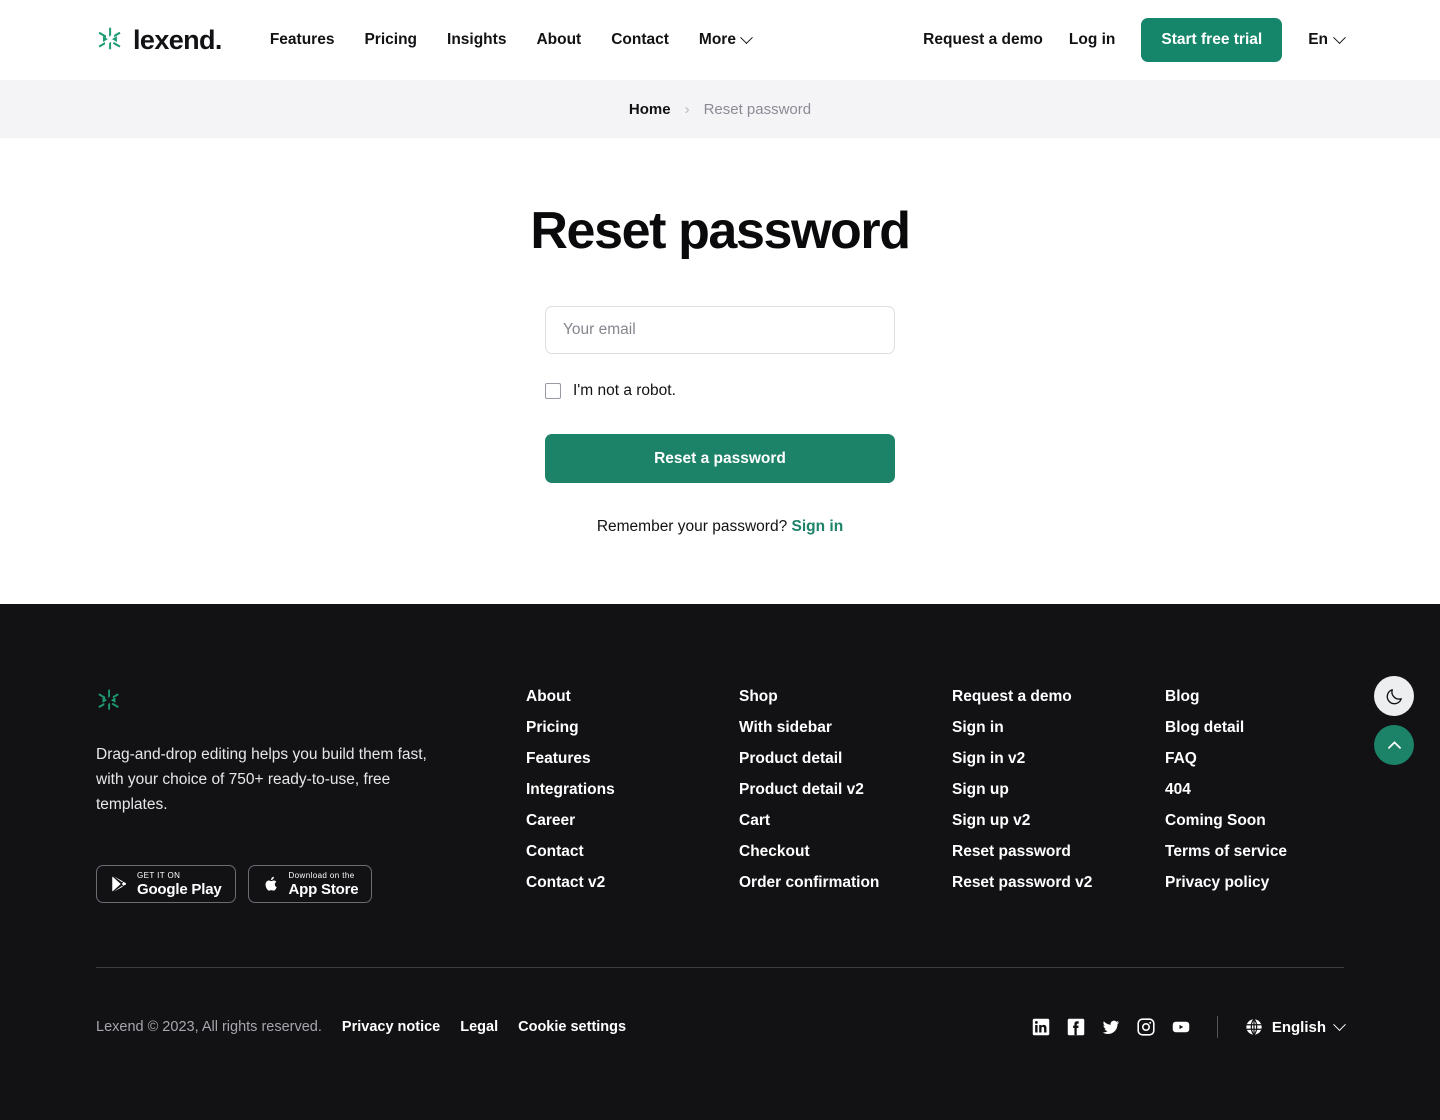 Image resolution: width=1440 pixels, height=1120 pixels. What do you see at coordinates (109, 701) in the screenshot?
I see `lexend-asterisk-icon` at bounding box center [109, 701].